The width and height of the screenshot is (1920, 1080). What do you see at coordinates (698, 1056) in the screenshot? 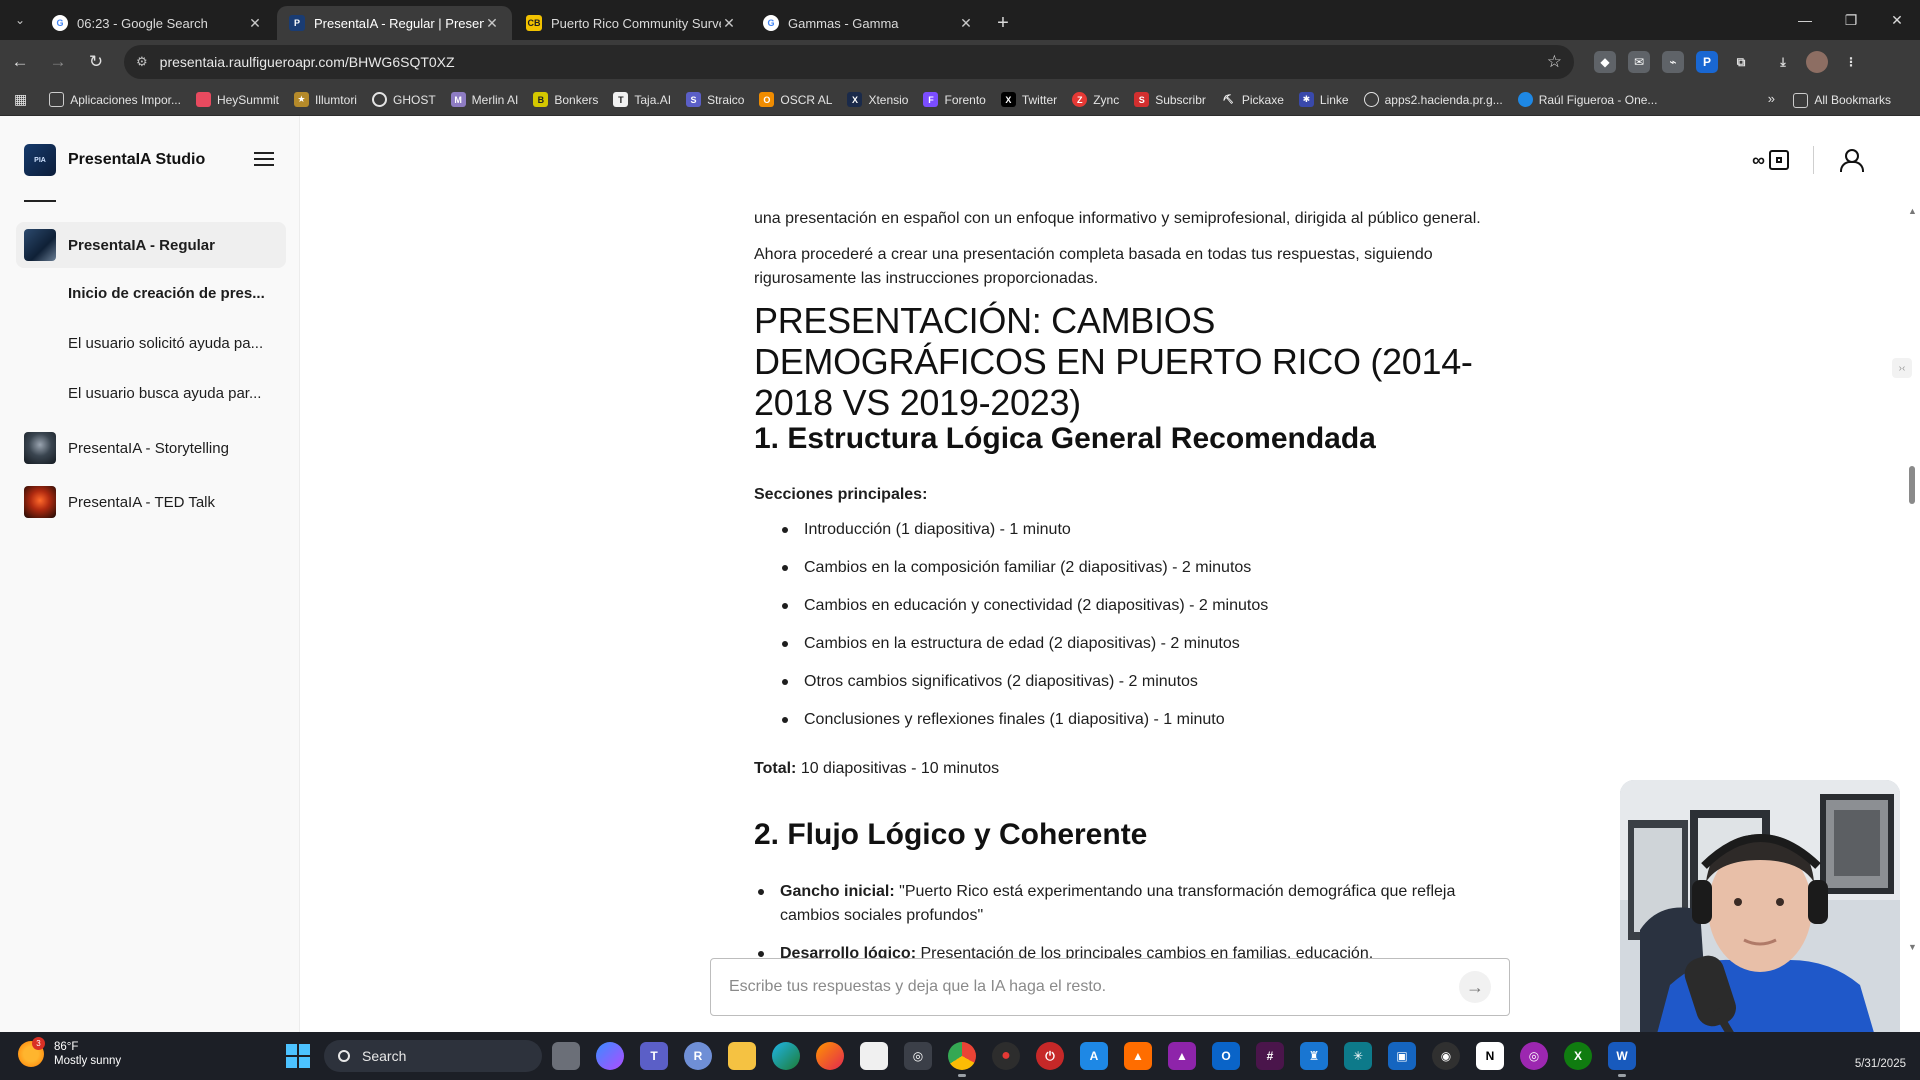
I see `r-app-icon: R` at bounding box center [698, 1056].